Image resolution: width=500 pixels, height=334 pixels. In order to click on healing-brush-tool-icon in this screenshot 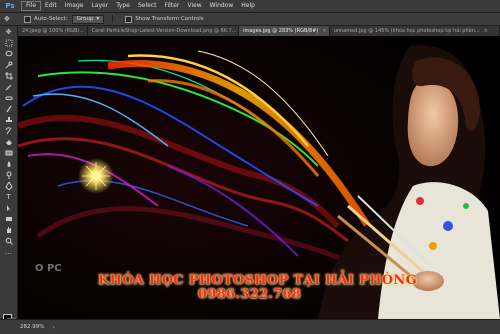, I will do `click(8, 97)`.